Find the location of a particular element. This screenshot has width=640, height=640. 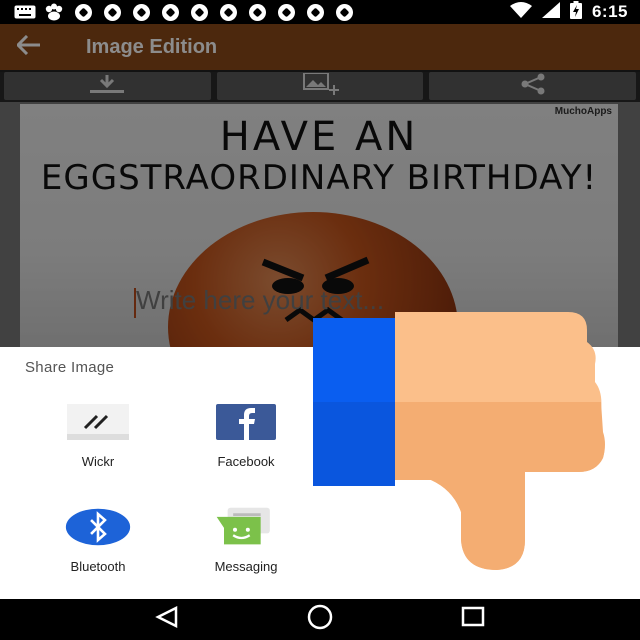

share-target-messaging: Messaging is located at coordinates (246, 540).